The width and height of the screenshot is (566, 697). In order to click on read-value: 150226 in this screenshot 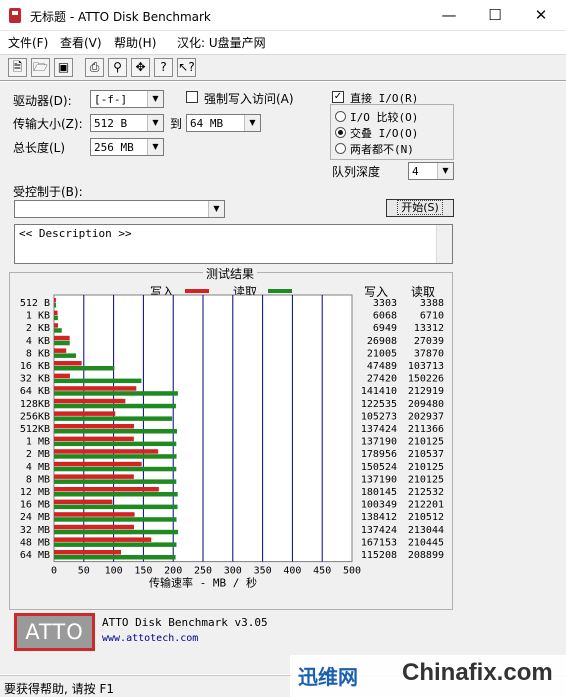, I will do `click(426, 379)`.